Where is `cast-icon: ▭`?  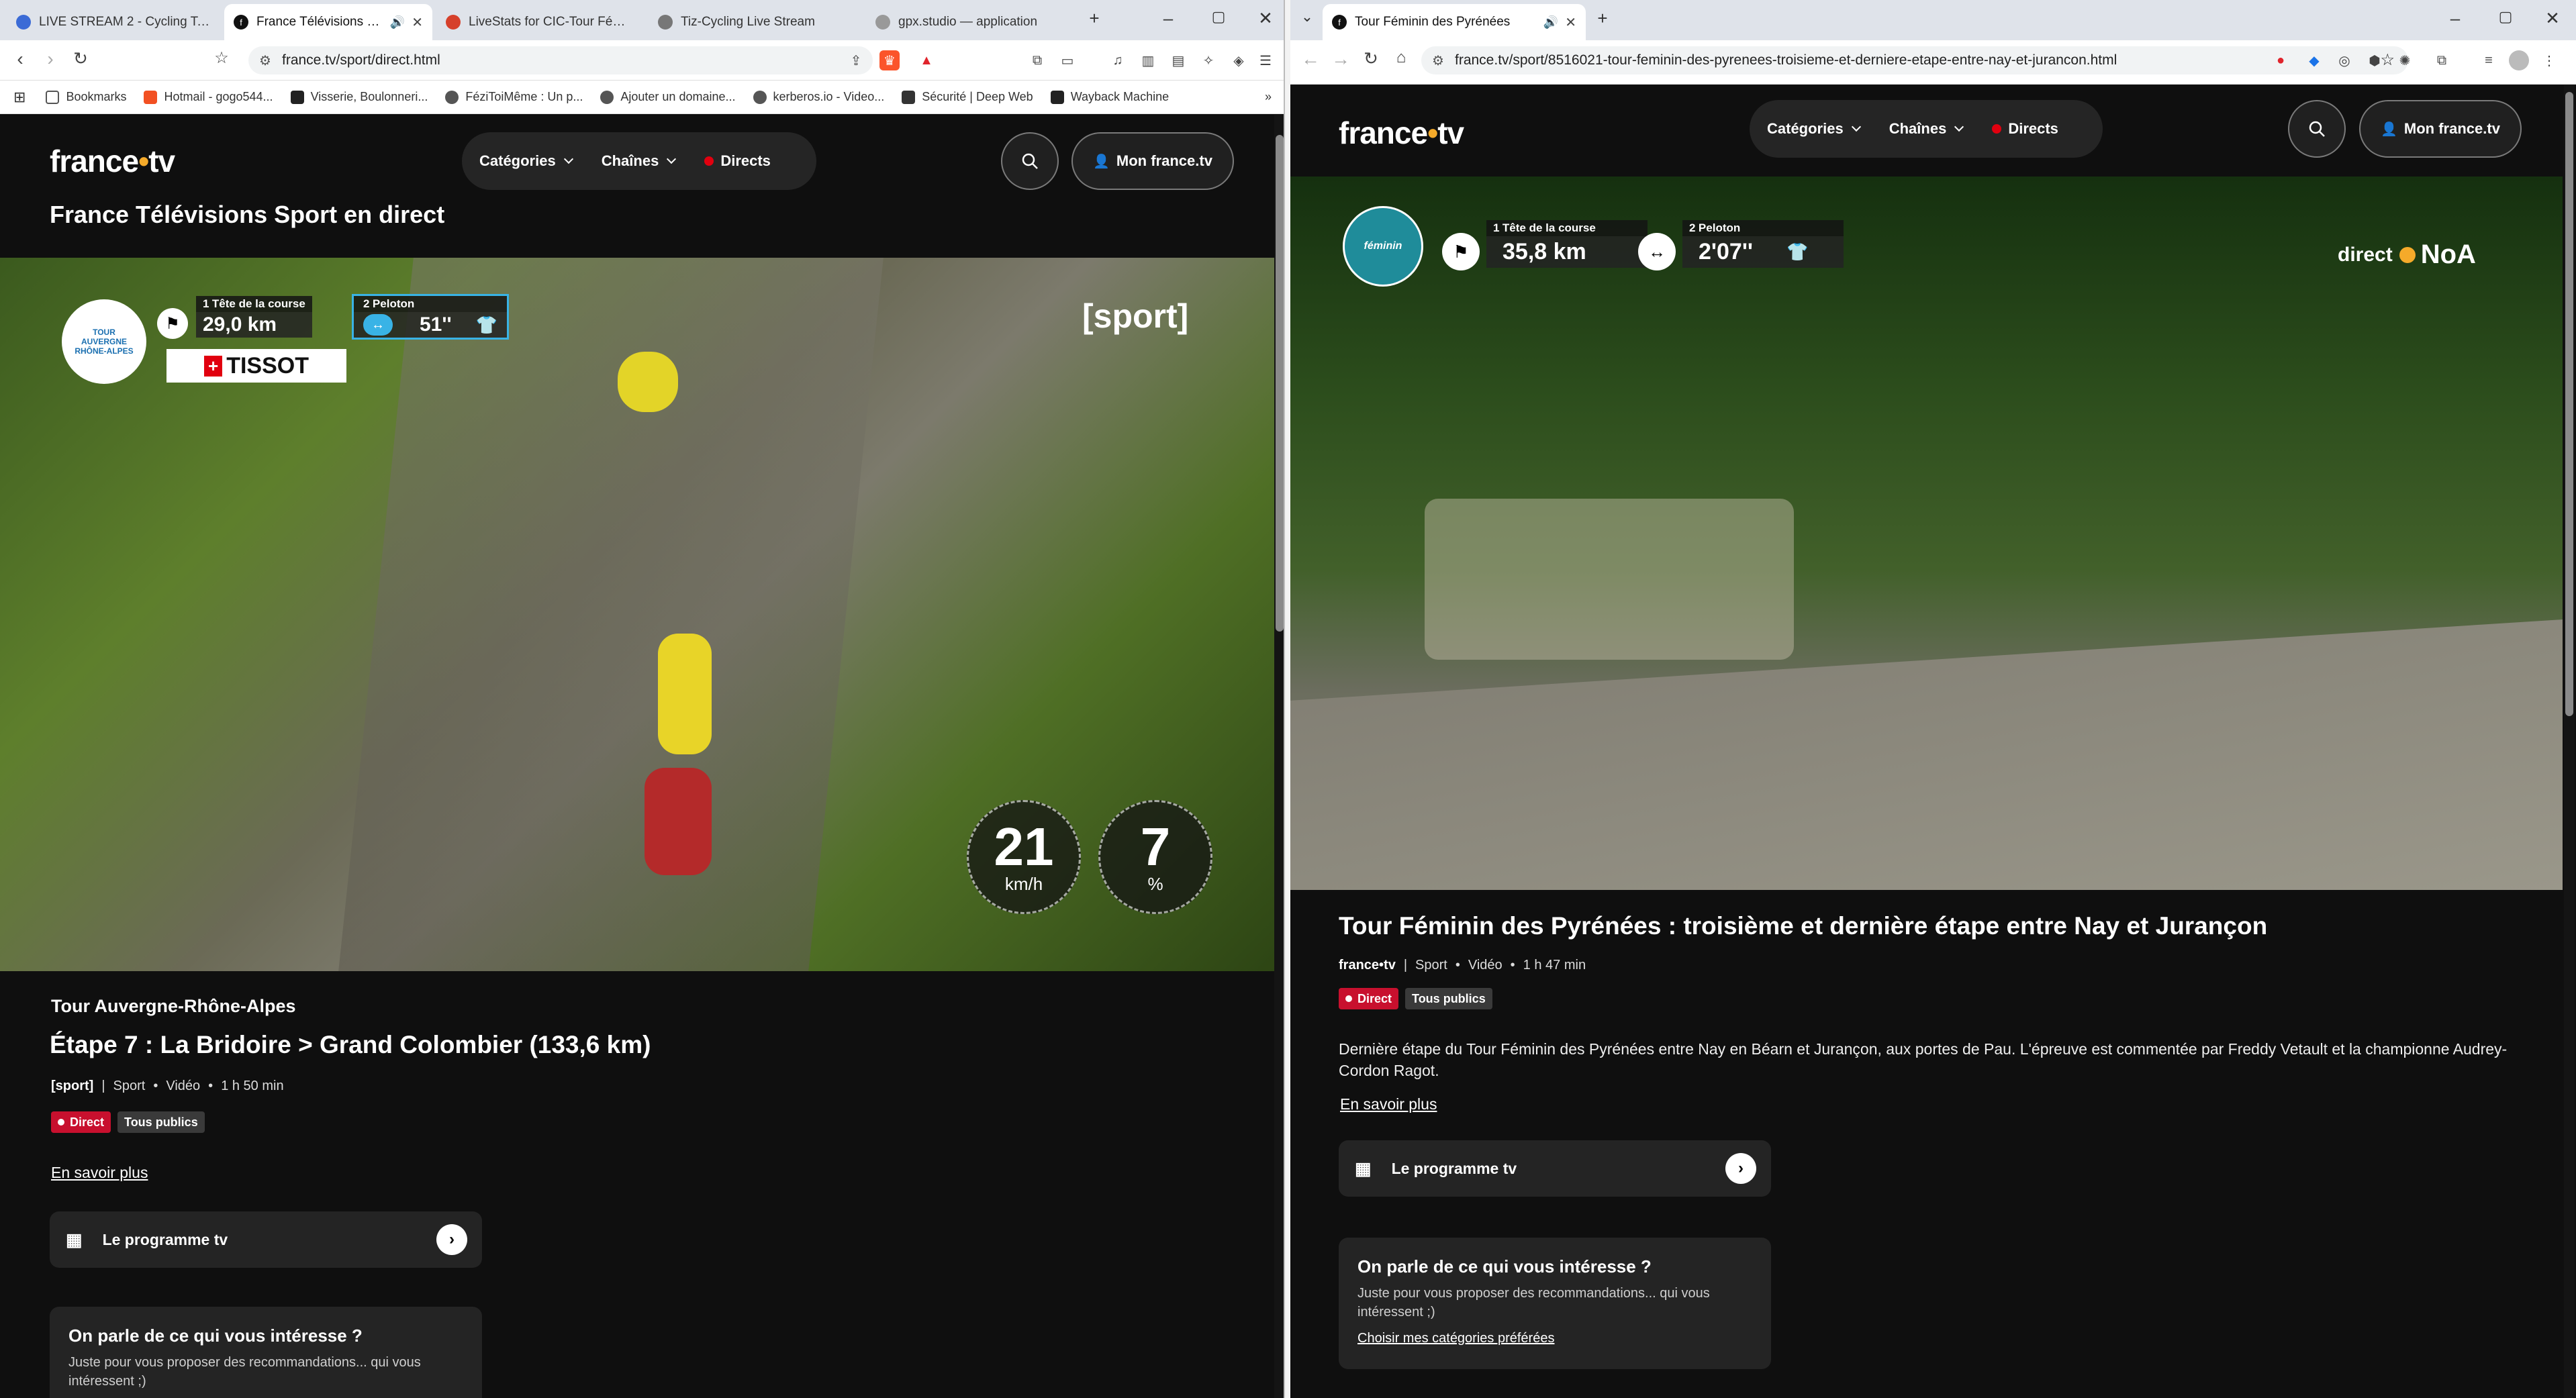
cast-icon: ▭ is located at coordinates (1067, 60).